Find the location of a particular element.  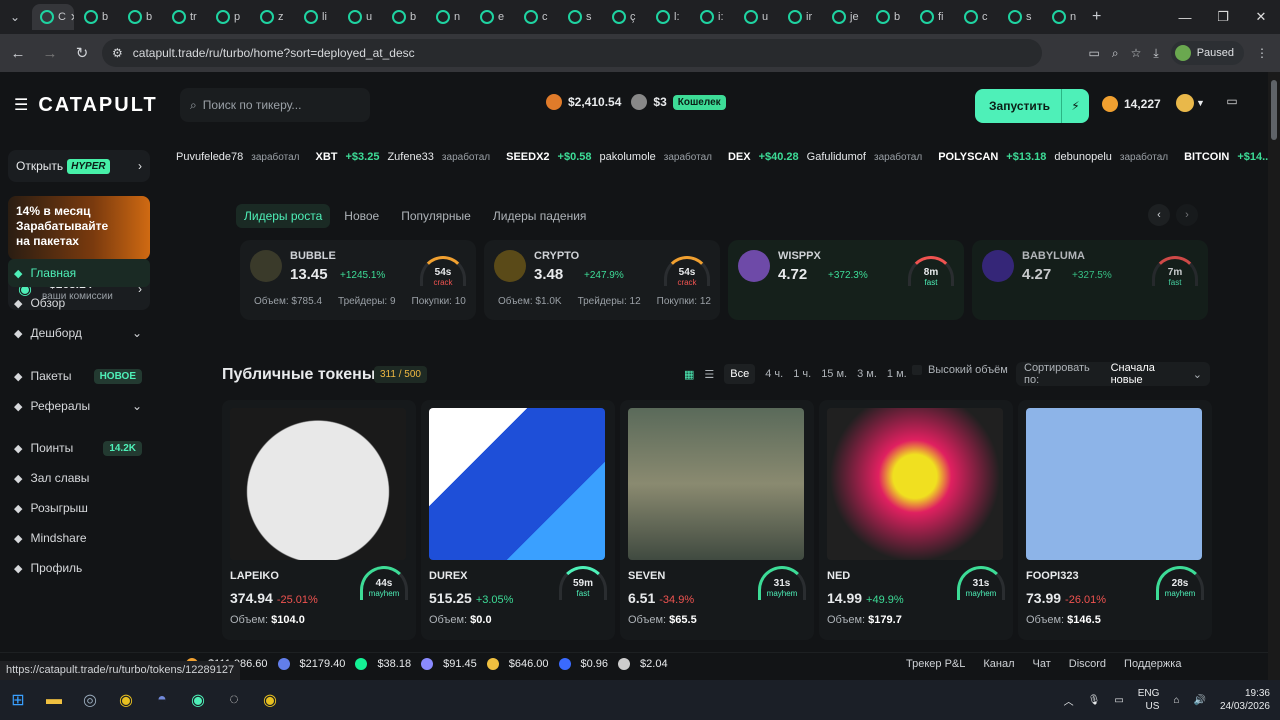

tab-search-icon: ⌄ is located at coordinates (15, 17).